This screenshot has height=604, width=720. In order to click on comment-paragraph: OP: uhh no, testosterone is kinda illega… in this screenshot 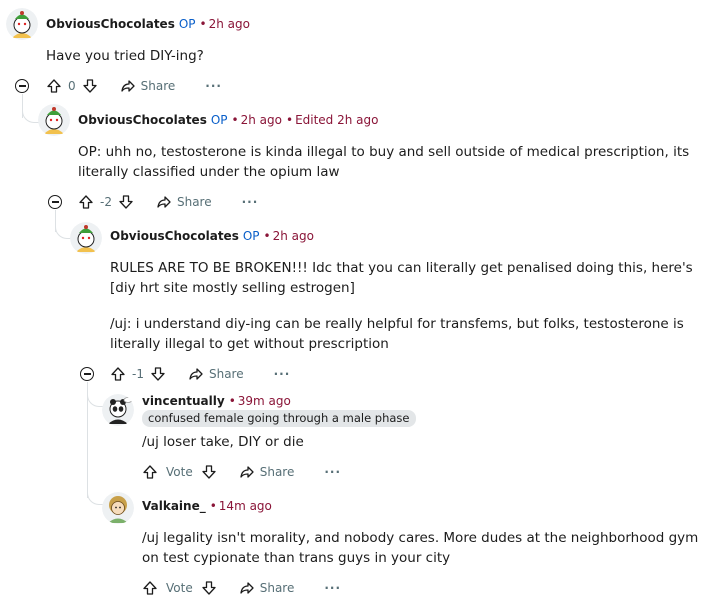, I will do `click(384, 162)`.